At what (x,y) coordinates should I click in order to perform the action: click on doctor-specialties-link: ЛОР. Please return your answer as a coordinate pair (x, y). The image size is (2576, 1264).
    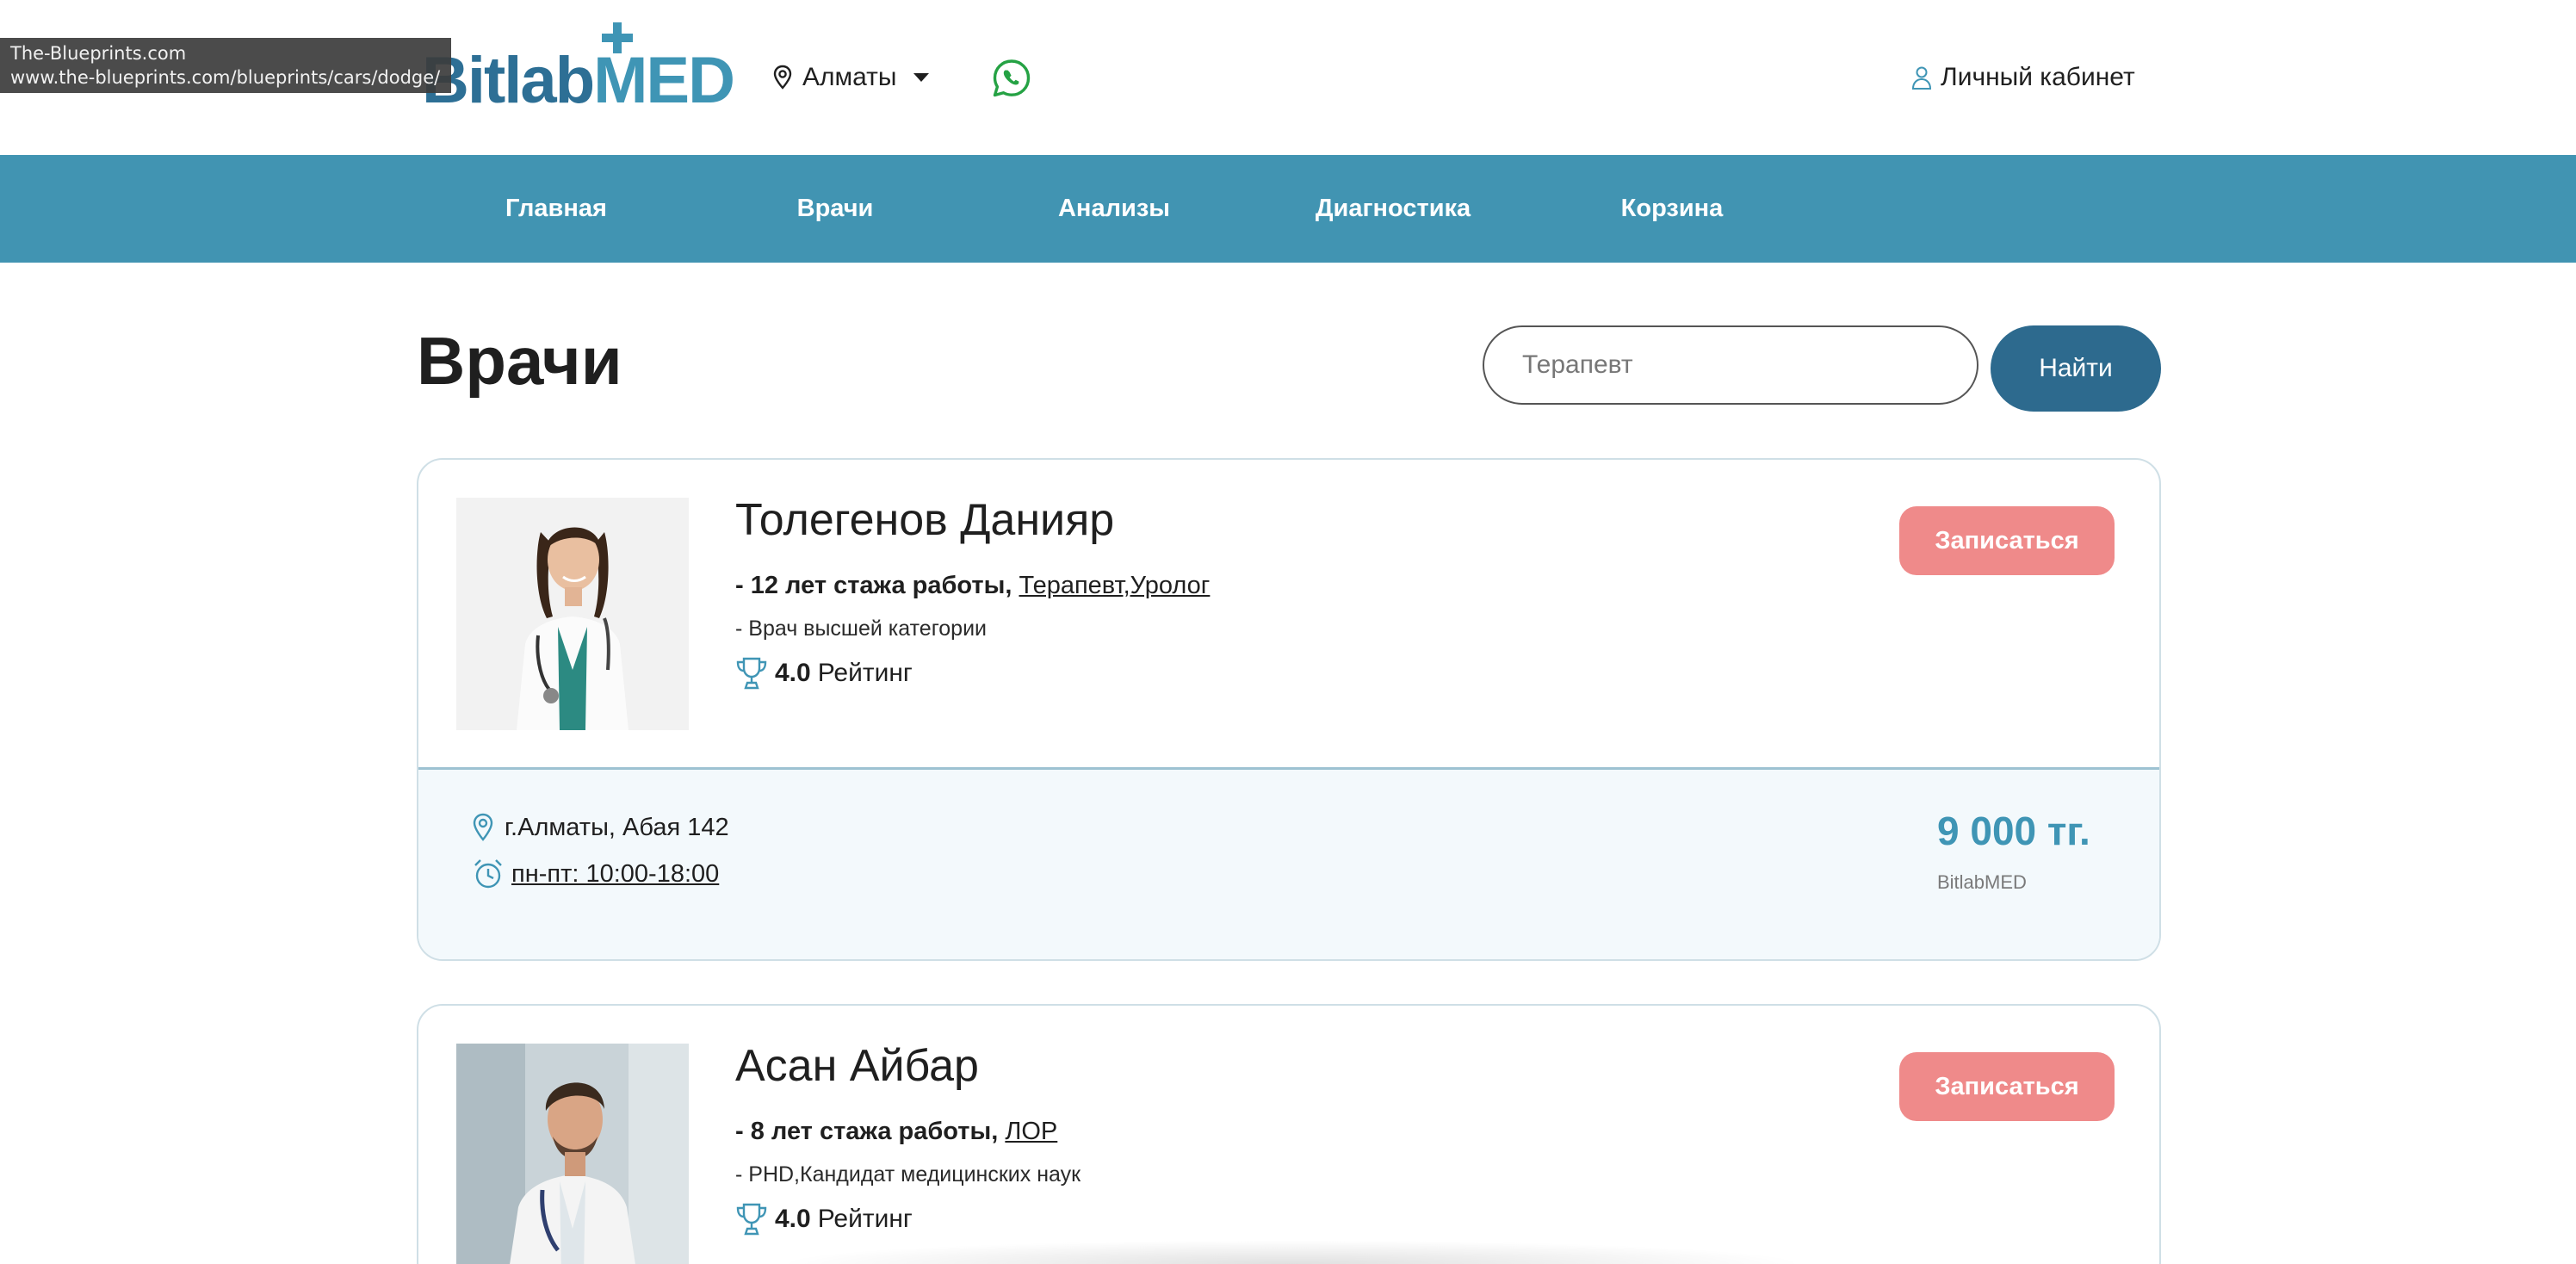
    Looking at the image, I should click on (1031, 1131).